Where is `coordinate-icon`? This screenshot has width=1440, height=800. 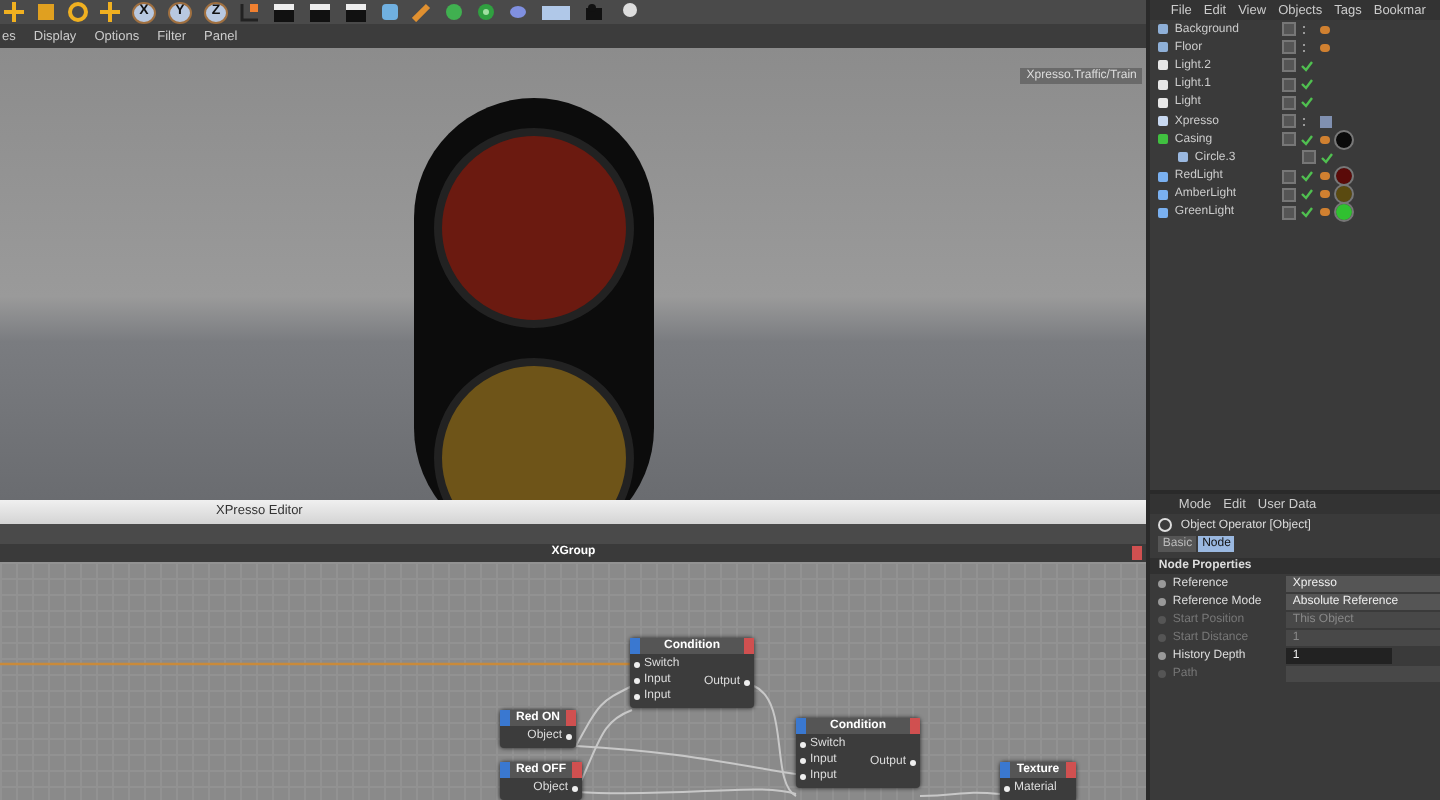 coordinate-icon is located at coordinates (250, 12).